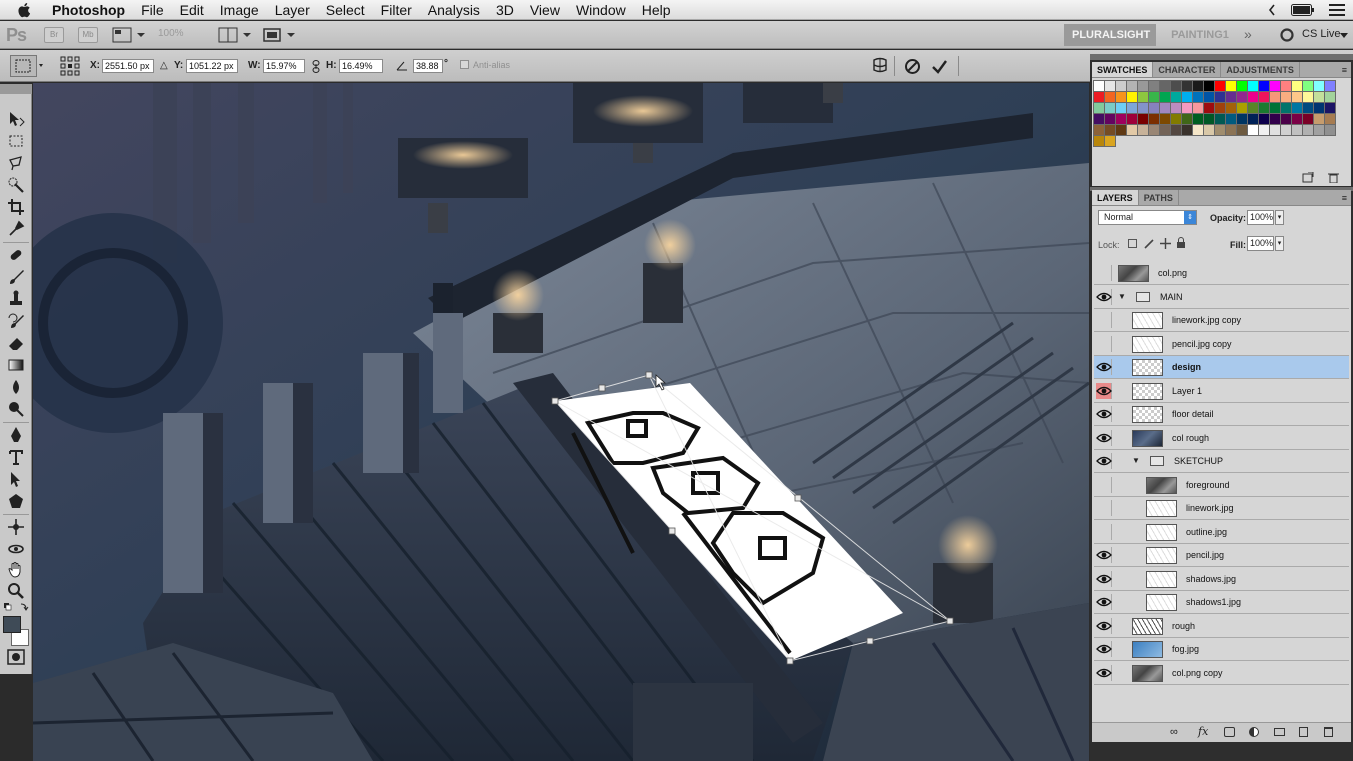 The image size is (1353, 761). What do you see at coordinates (1136, 460) in the screenshot?
I see `expand-triangle-icon: ▼` at bounding box center [1136, 460].